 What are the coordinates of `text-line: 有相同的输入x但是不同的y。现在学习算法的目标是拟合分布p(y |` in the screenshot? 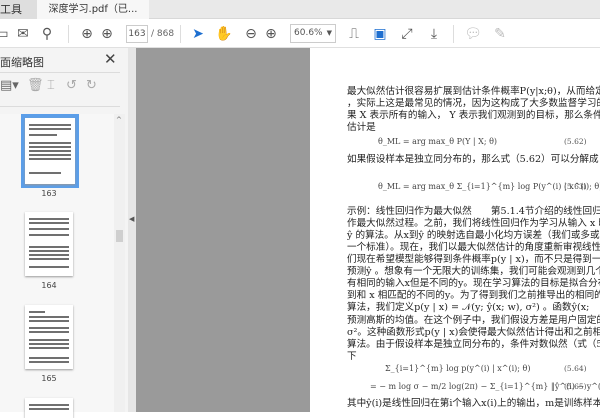 It's located at (473, 283).